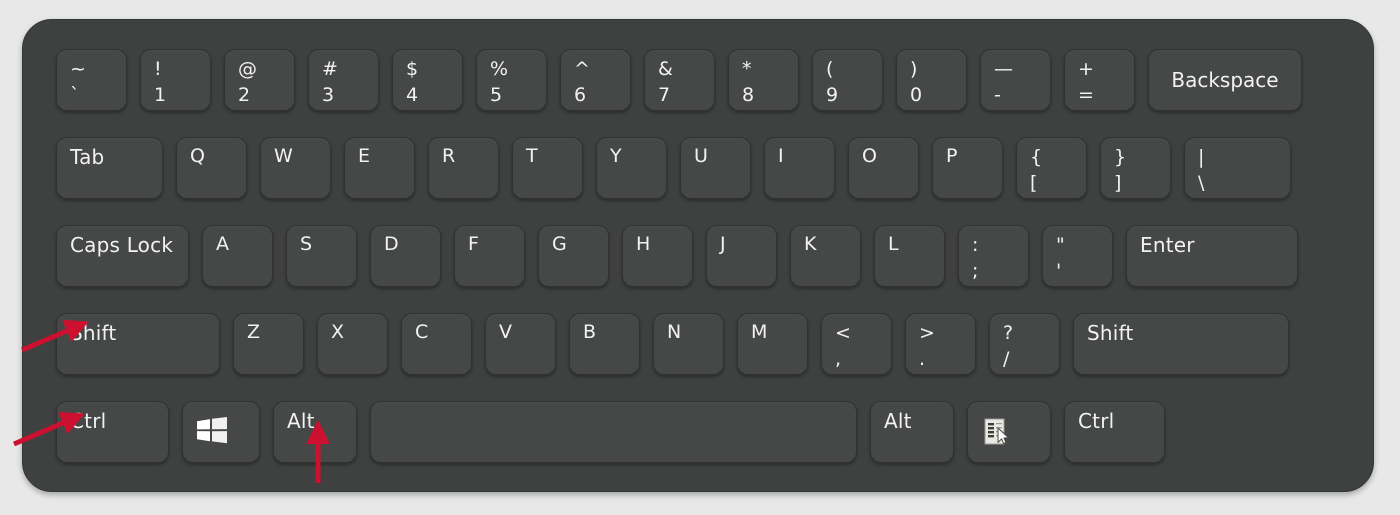  Describe the element at coordinates (422, 332) in the screenshot. I see `key-legend: C` at that location.